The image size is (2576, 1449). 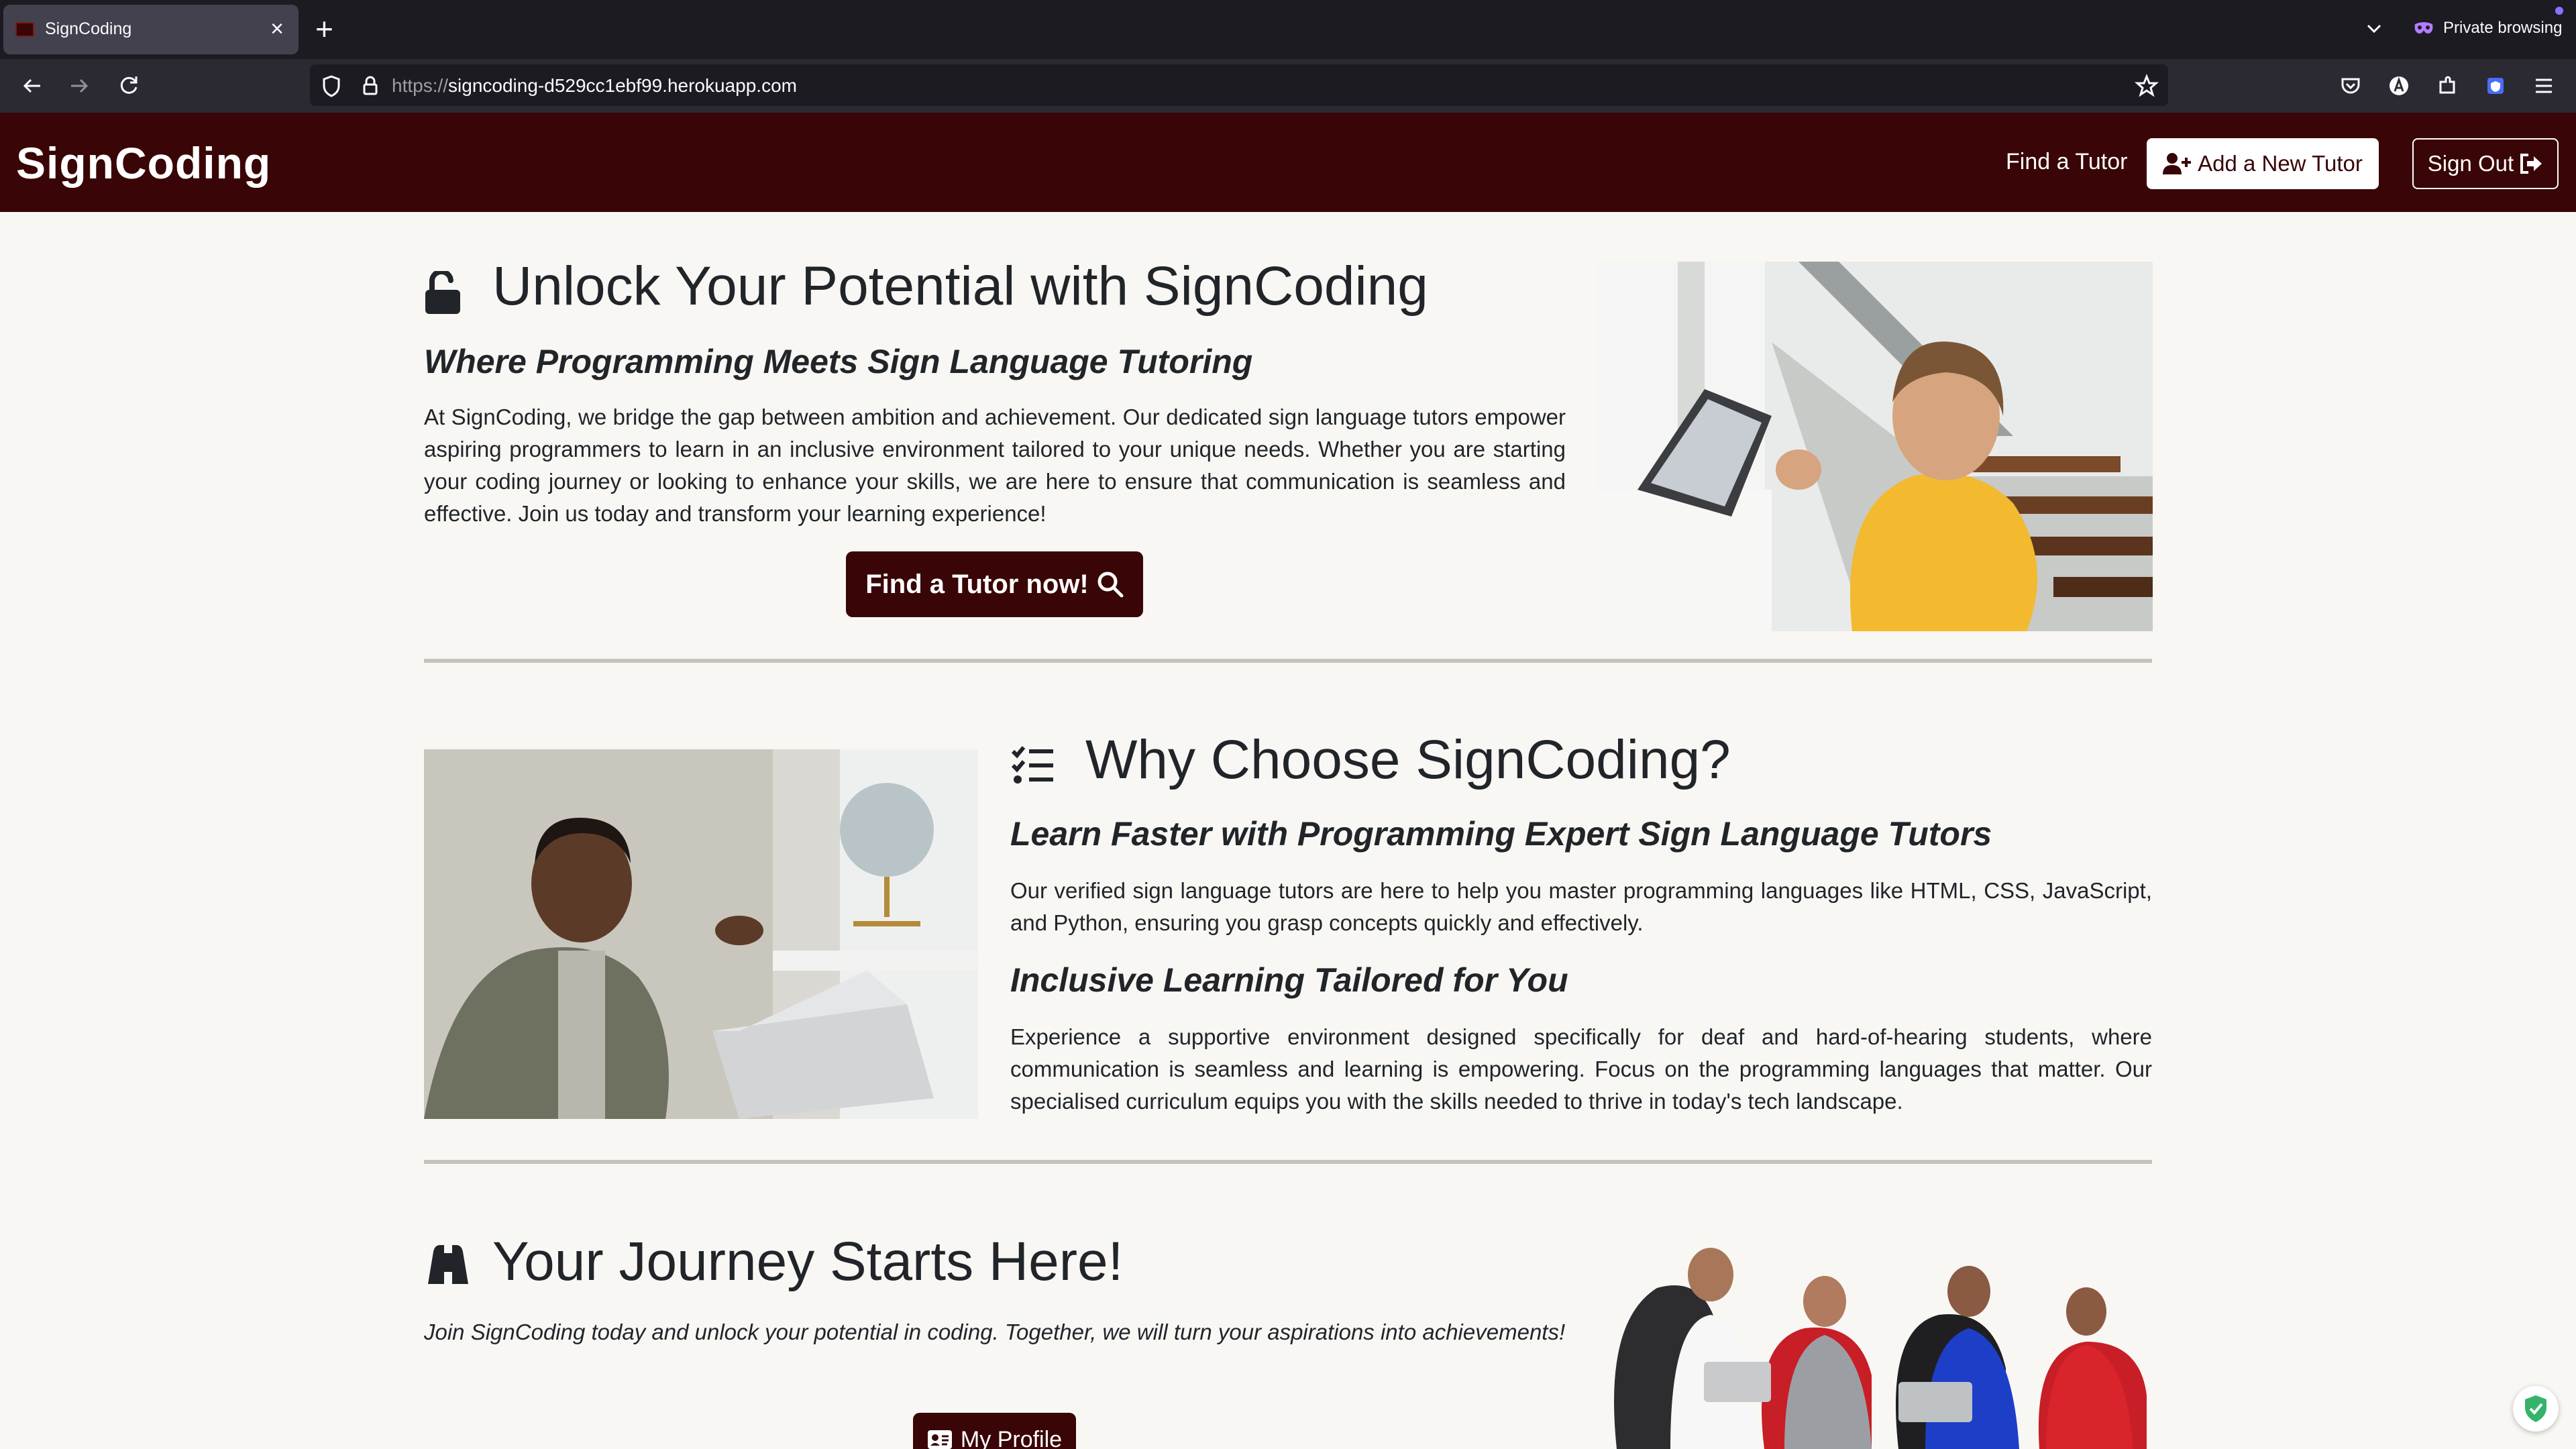 What do you see at coordinates (622, 85) in the screenshot?
I see `url-host: signcoding-d529cc1ebf99.herokuapp.com` at bounding box center [622, 85].